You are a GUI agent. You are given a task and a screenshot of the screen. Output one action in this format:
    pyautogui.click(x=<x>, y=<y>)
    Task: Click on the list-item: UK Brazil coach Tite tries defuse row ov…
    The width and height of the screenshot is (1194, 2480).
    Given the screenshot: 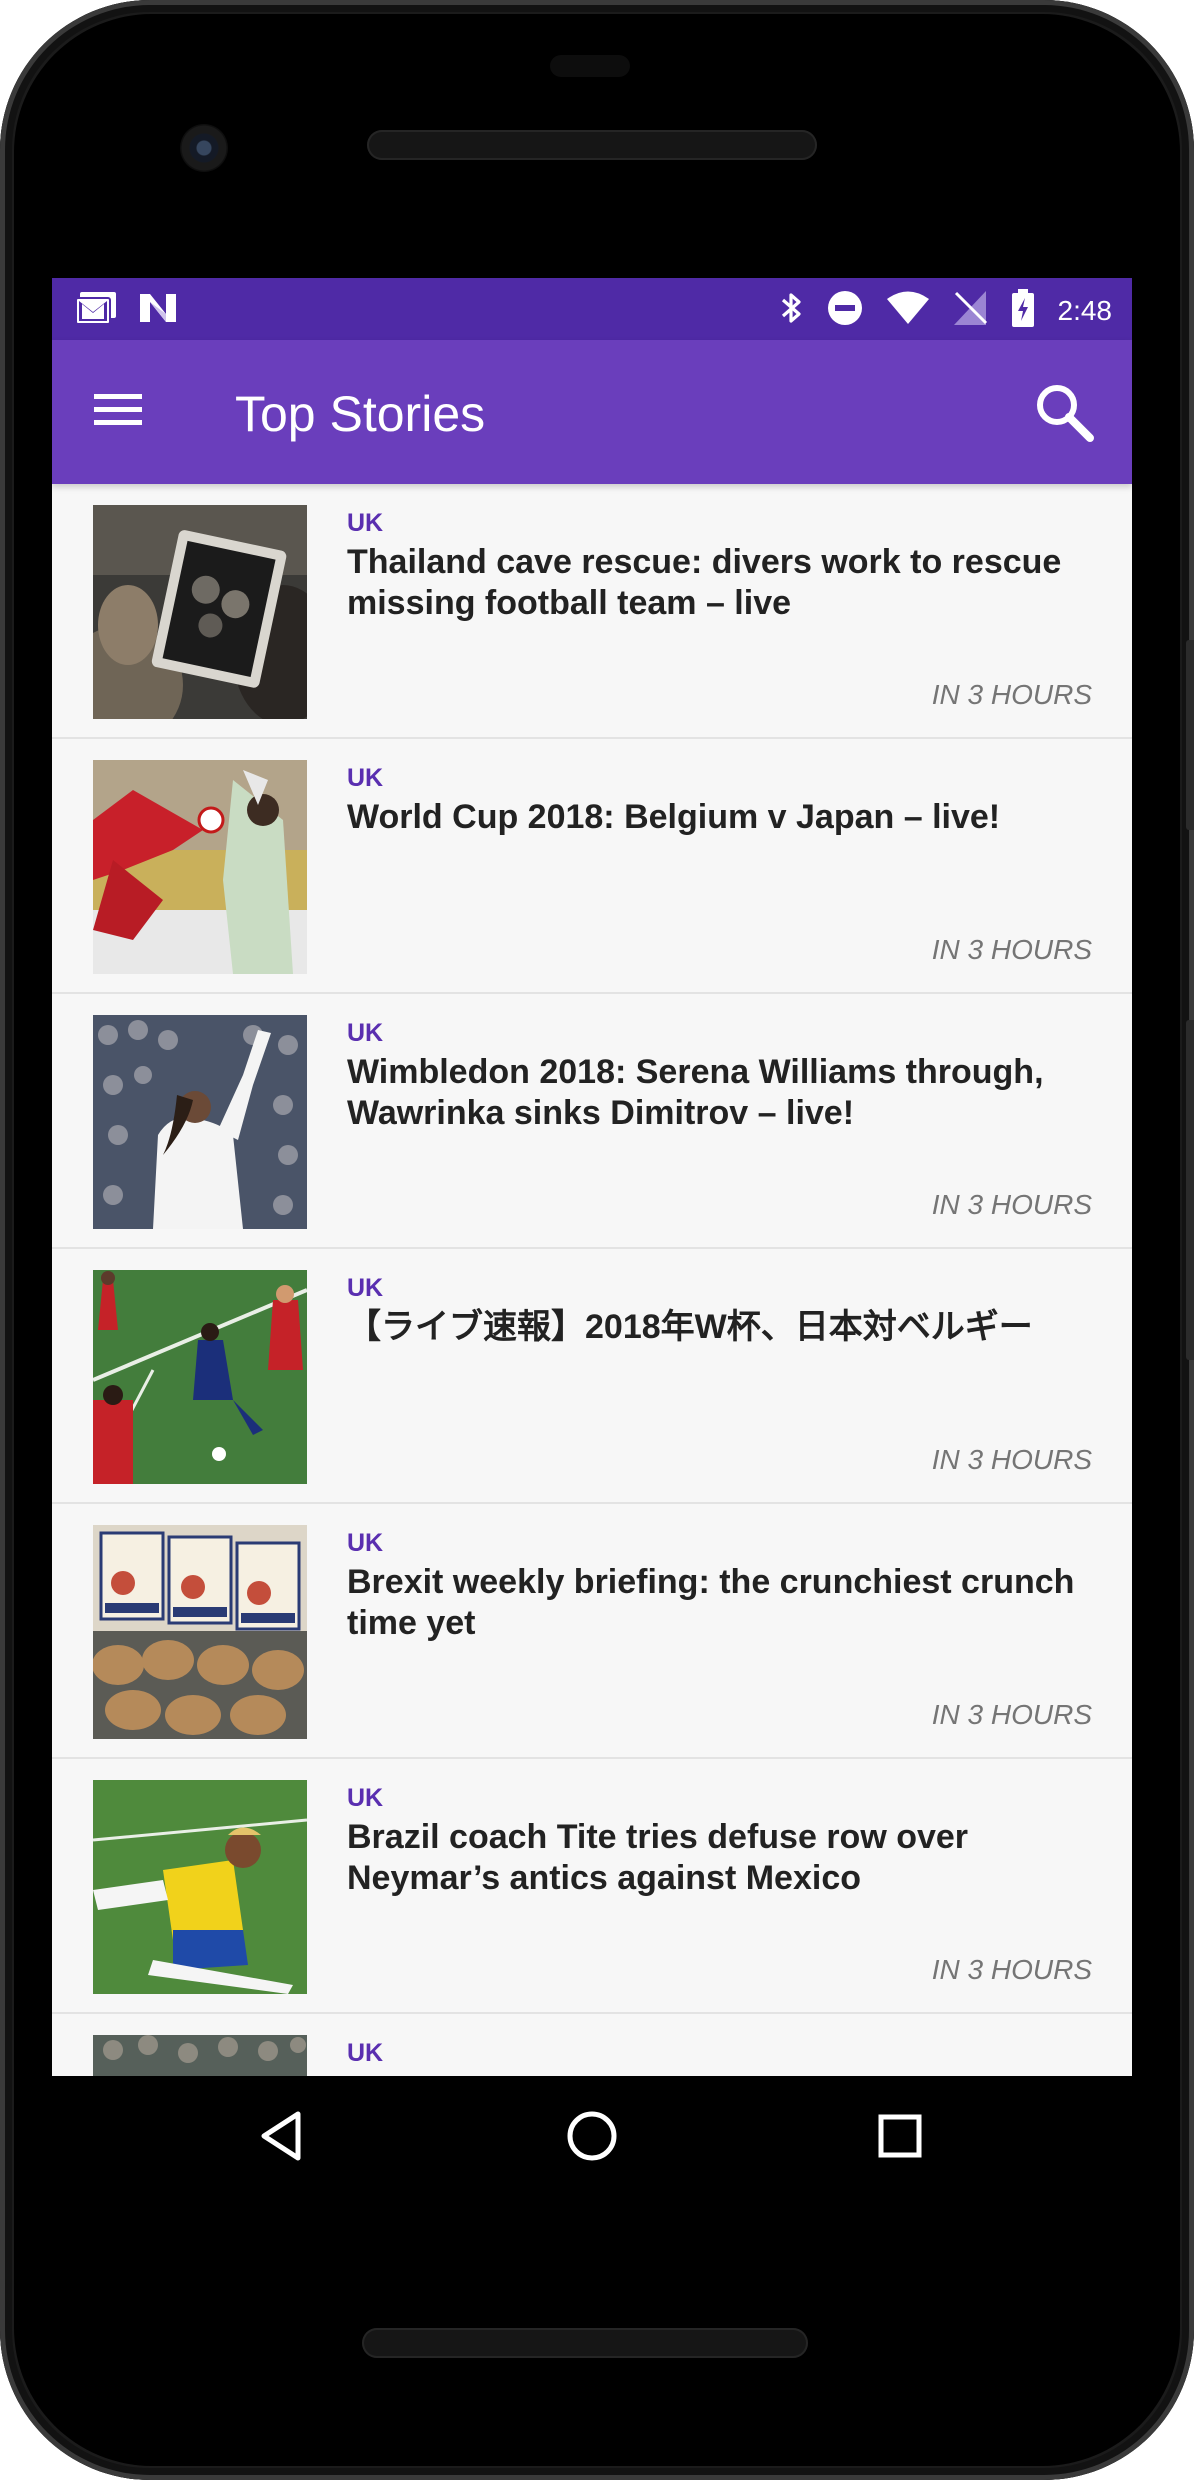 What is the action you would take?
    pyautogui.click(x=592, y=1886)
    